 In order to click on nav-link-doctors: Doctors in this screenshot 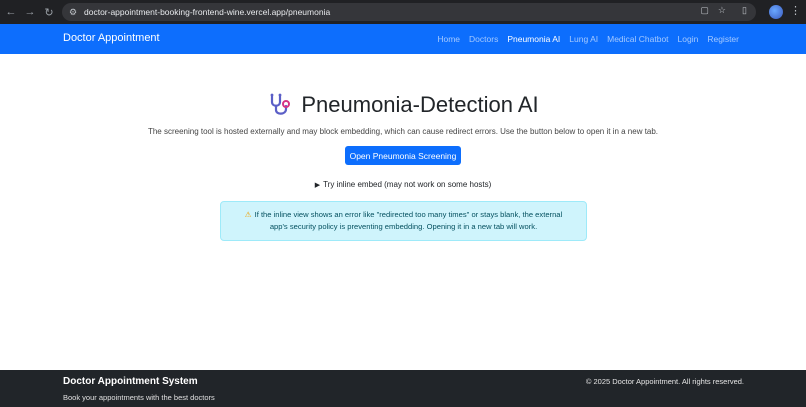, I will do `click(483, 39)`.